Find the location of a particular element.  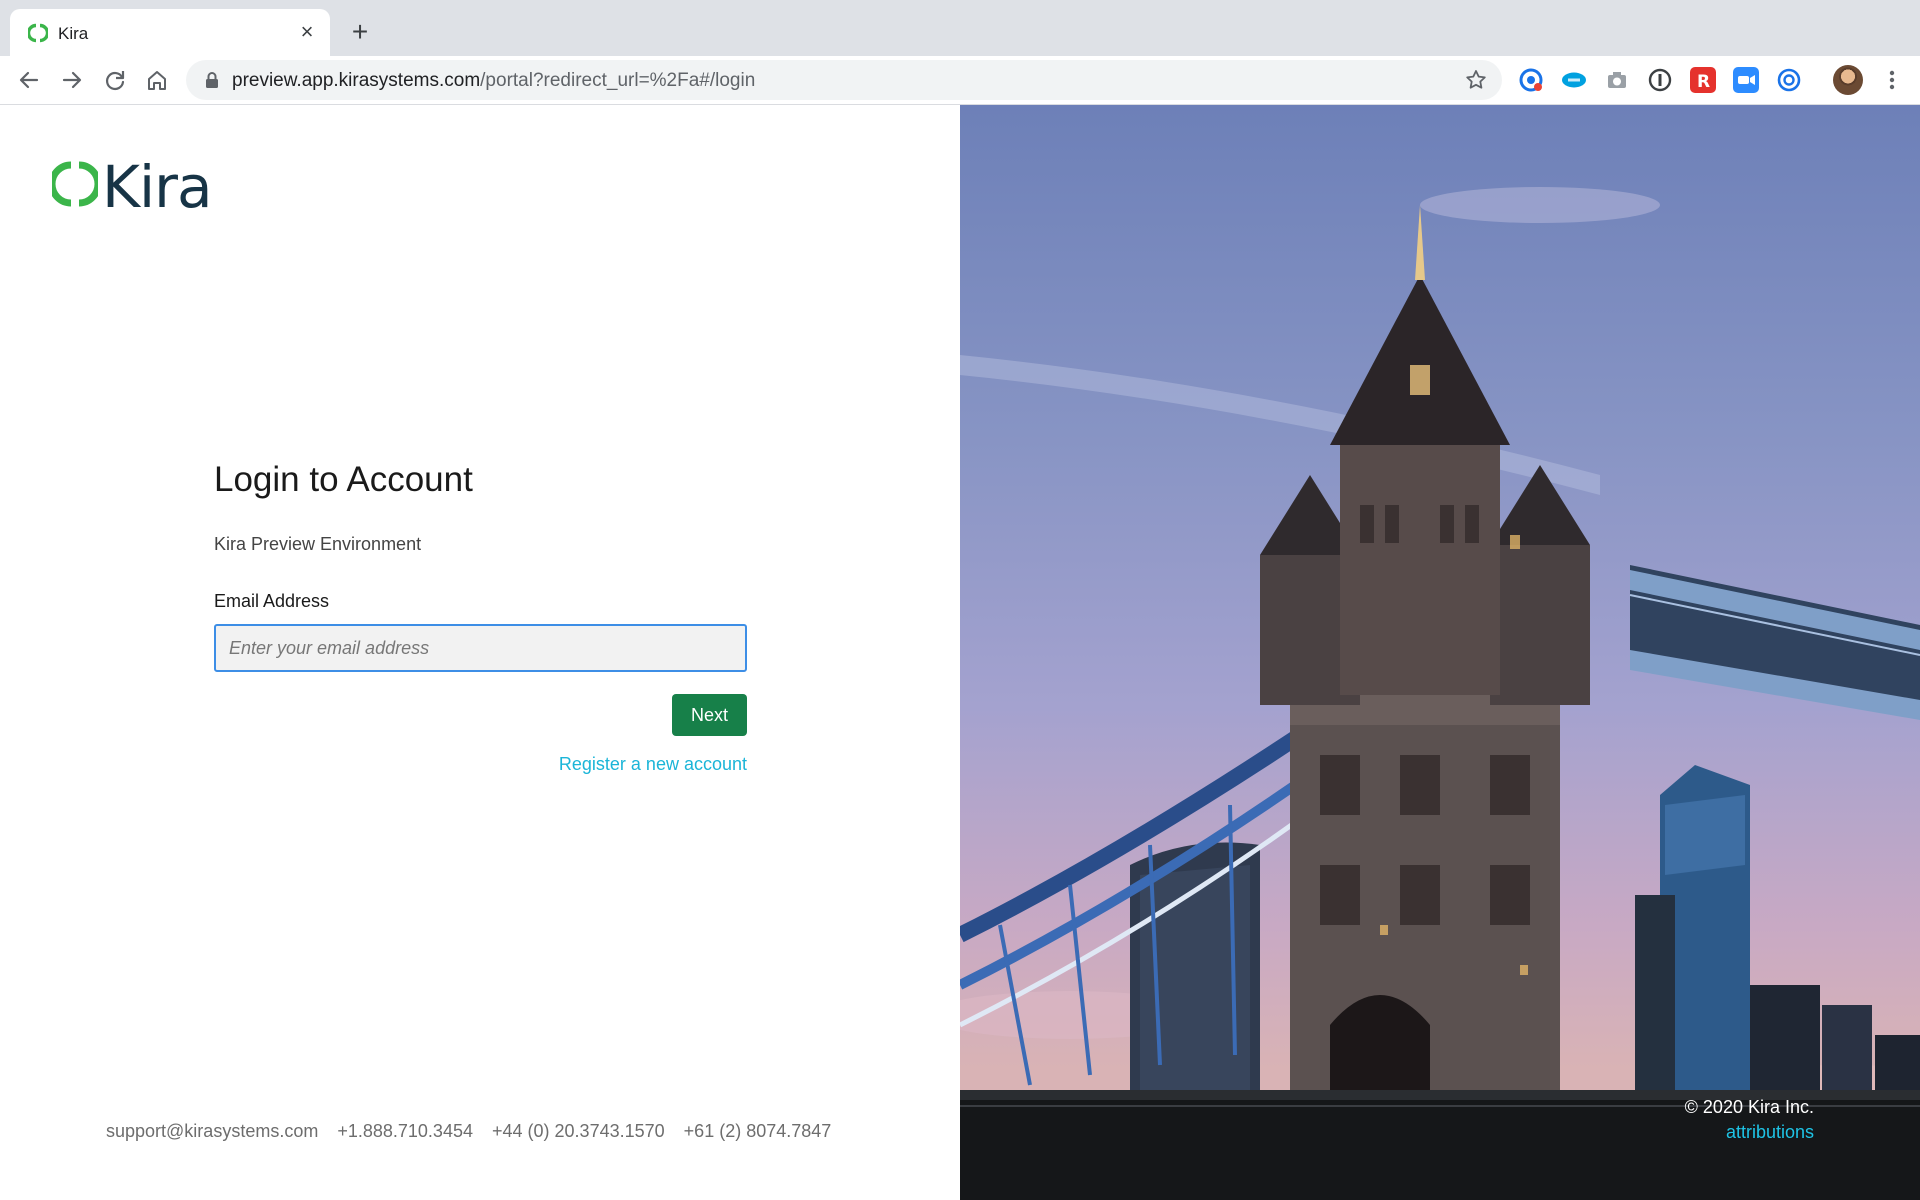

email-label: Email Address is located at coordinates (272, 601).